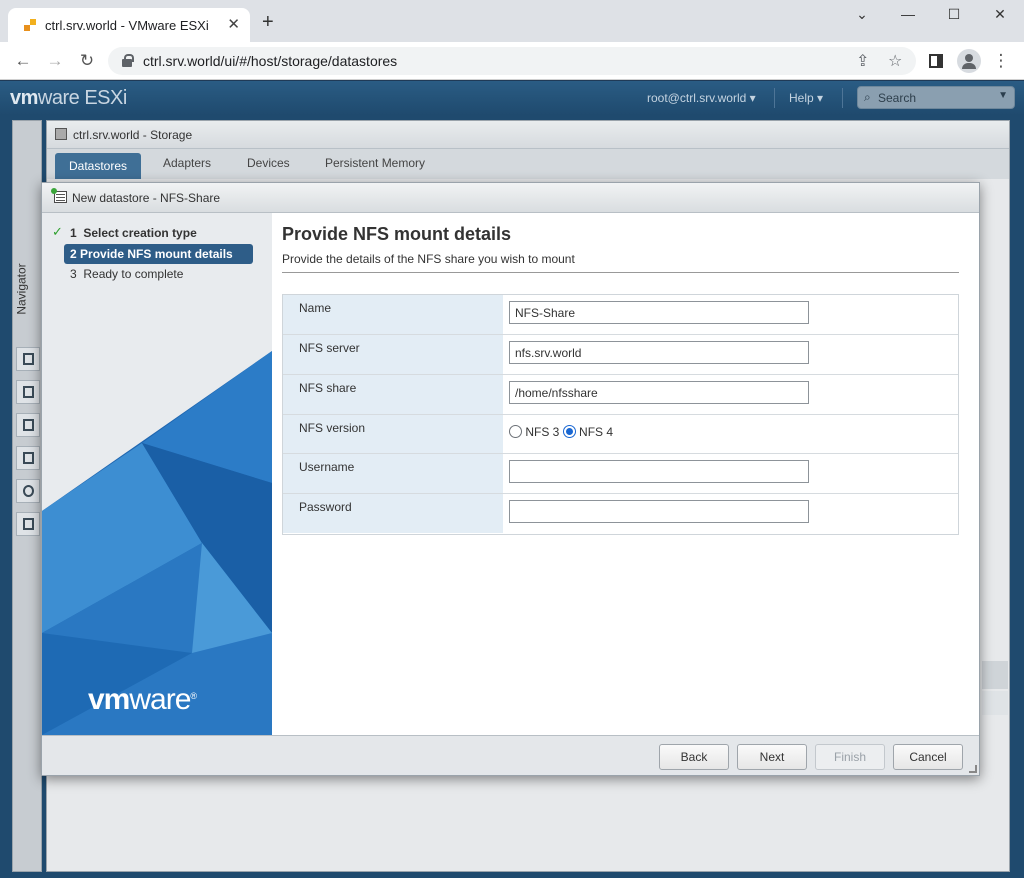  I want to click on user-menu: root@ctrl.srv.world ▾, so click(701, 98).